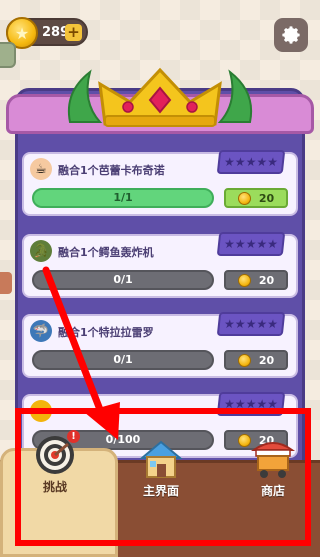 The height and width of the screenshot is (557, 320). I want to click on notification-badge: !, so click(73, 436).